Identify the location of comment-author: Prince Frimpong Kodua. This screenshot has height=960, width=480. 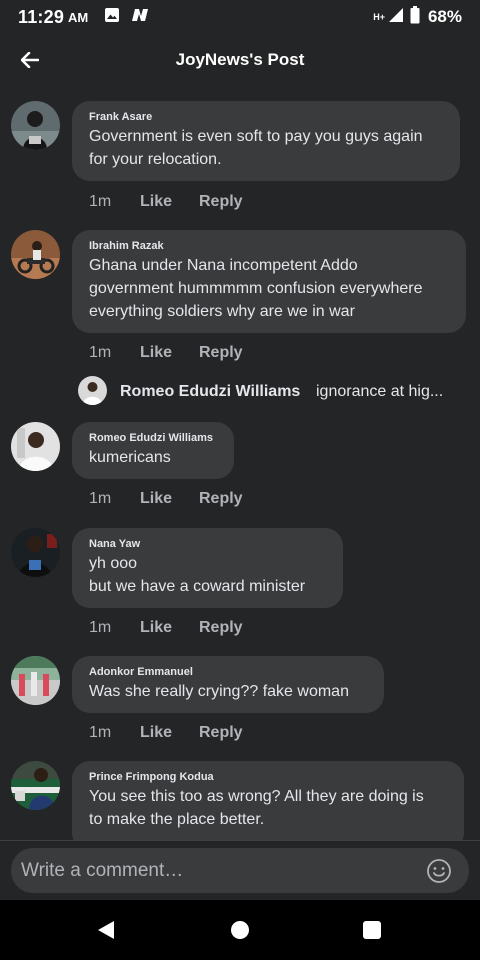
(268, 777).